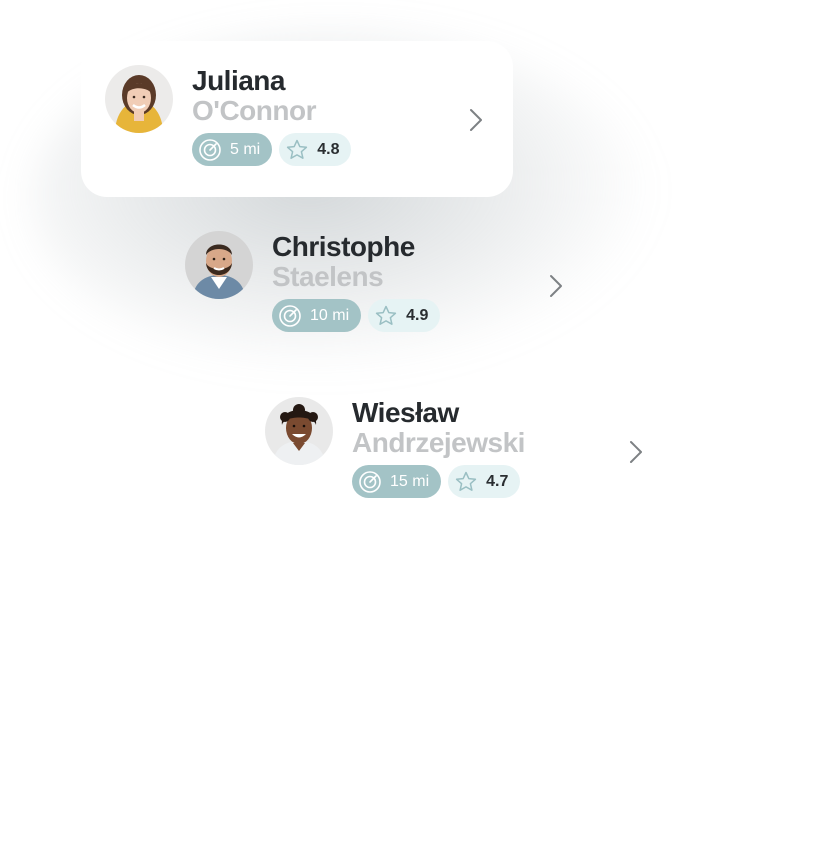 The image size is (814, 860). Describe the element at coordinates (245, 149) in the screenshot. I see `distance-value: 5 mi` at that location.